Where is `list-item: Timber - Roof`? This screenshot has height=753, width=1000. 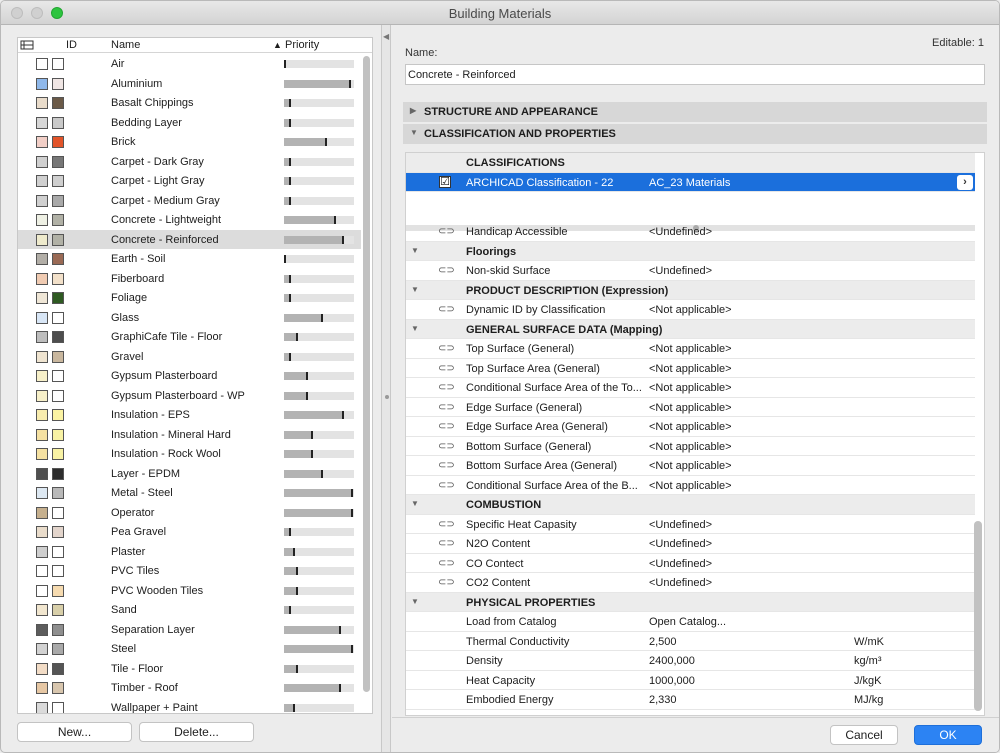
list-item: Timber - Roof is located at coordinates (189, 688).